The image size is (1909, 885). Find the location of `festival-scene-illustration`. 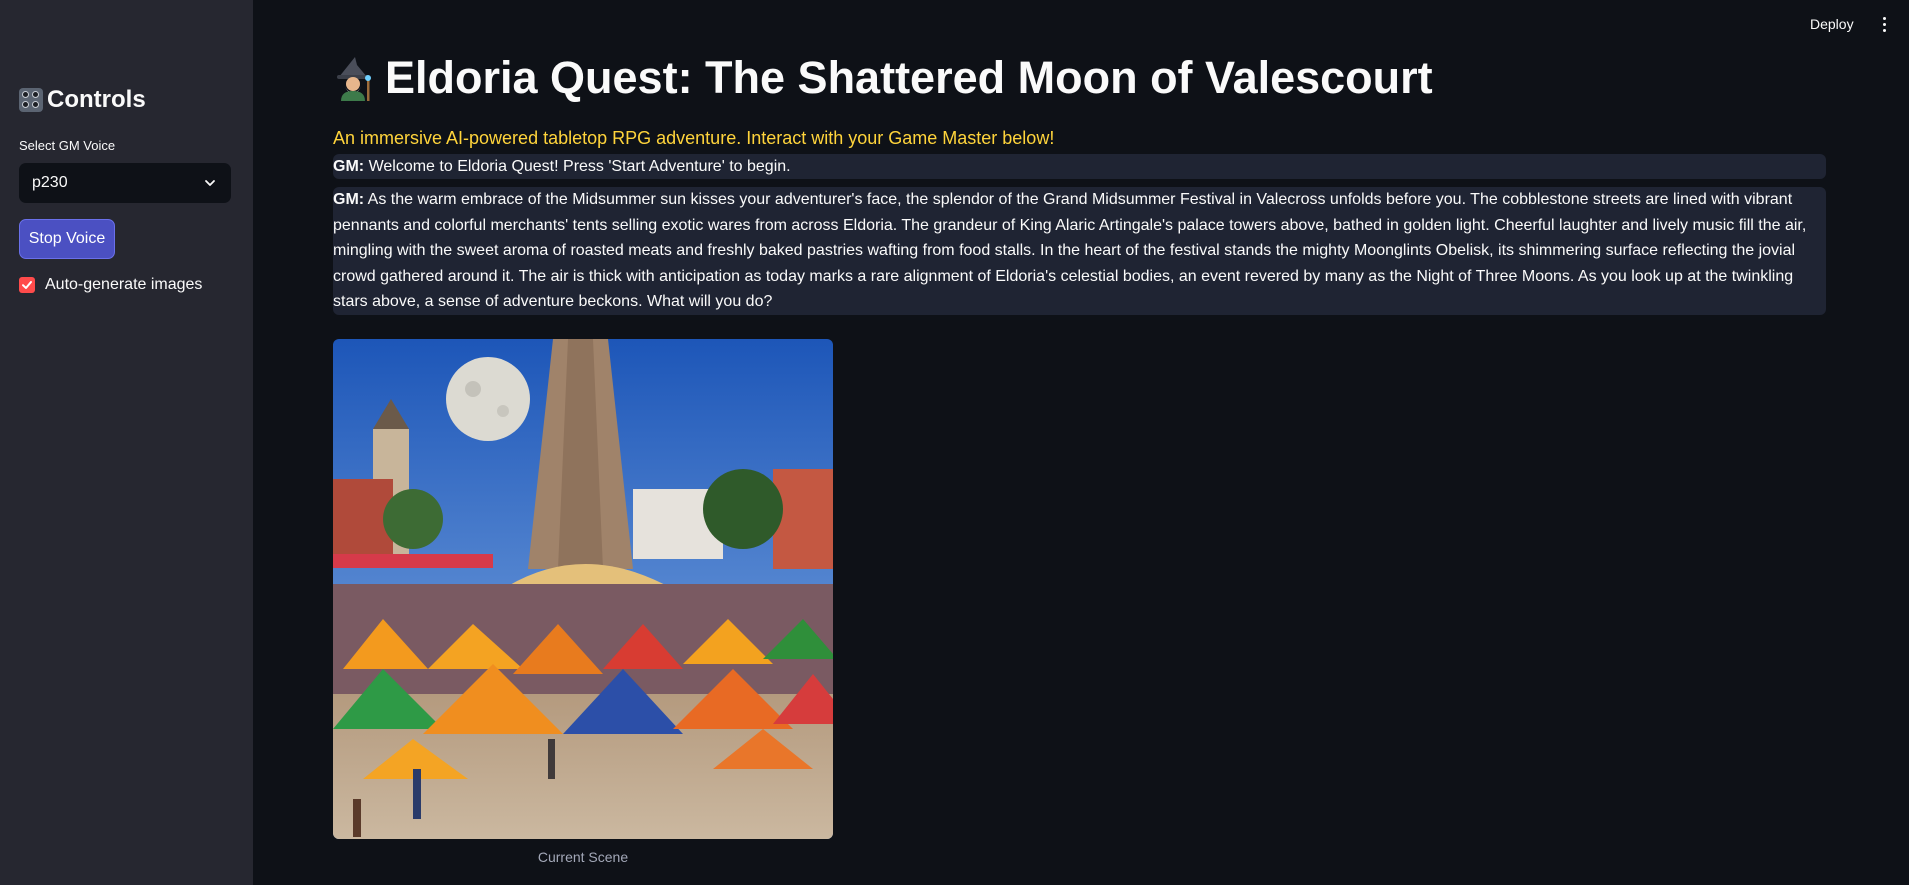

festival-scene-illustration is located at coordinates (583, 589).